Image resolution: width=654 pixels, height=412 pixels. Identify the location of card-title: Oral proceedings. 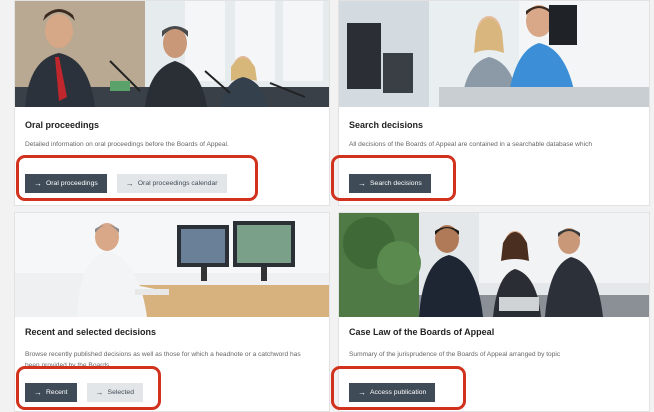
(62, 125).